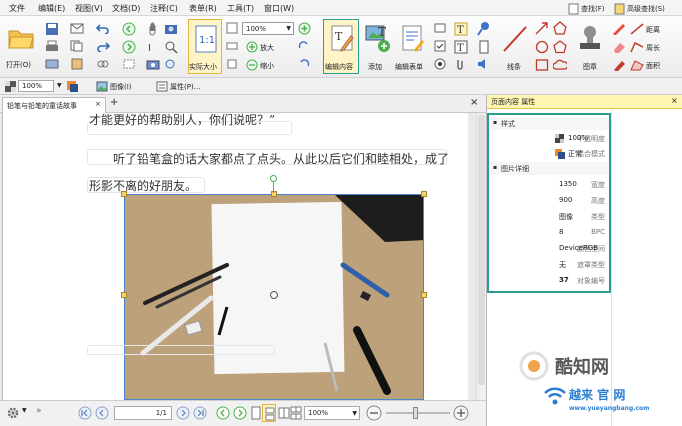 The height and width of the screenshot is (426, 682). Describe the element at coordinates (550, 168) in the screenshot. I see `detail-section-header: ▪ 图片详细` at that location.